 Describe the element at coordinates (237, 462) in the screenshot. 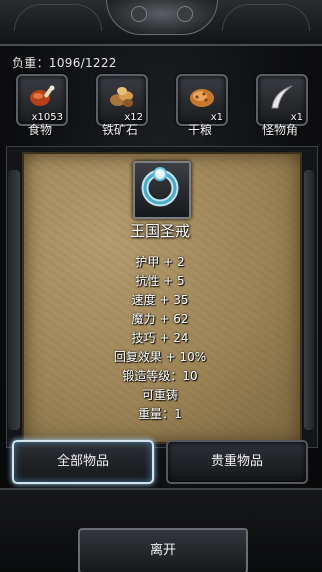

I see `tab-valuable-items: 贵重物品` at that location.